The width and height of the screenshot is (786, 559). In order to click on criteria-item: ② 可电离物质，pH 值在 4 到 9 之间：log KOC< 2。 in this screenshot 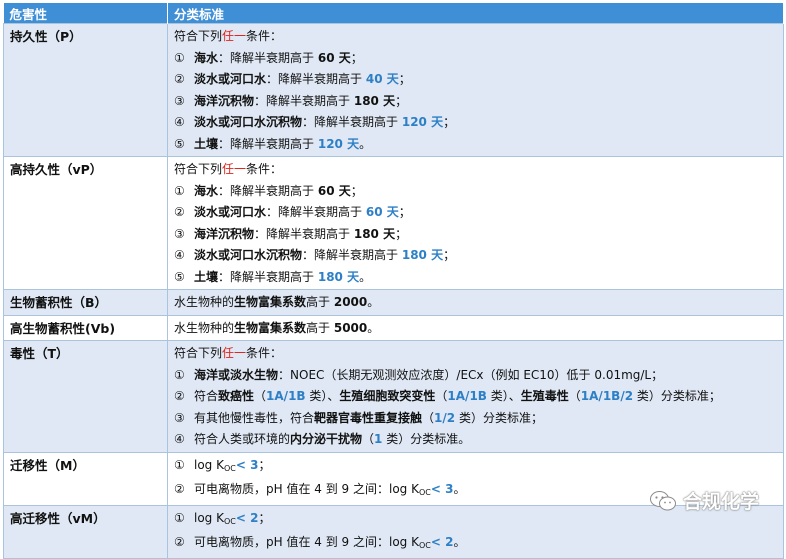, I will do `click(320, 542)`.